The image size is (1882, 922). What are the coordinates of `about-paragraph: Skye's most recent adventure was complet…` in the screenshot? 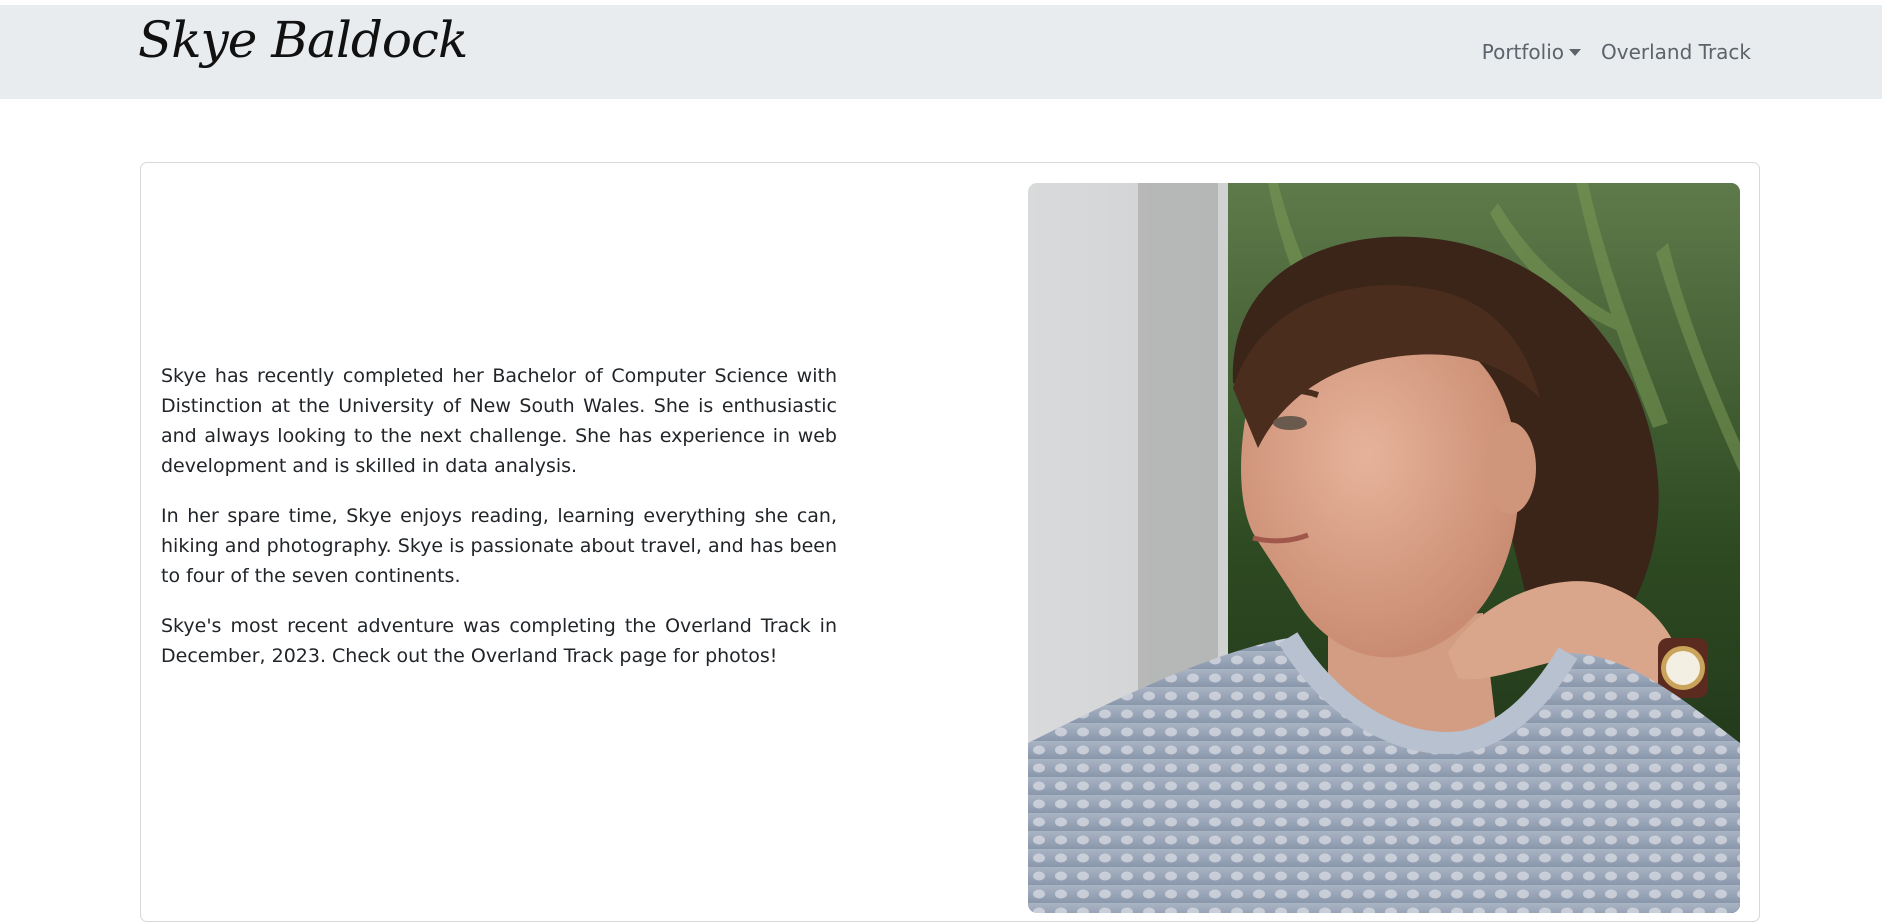 It's located at (499, 641).